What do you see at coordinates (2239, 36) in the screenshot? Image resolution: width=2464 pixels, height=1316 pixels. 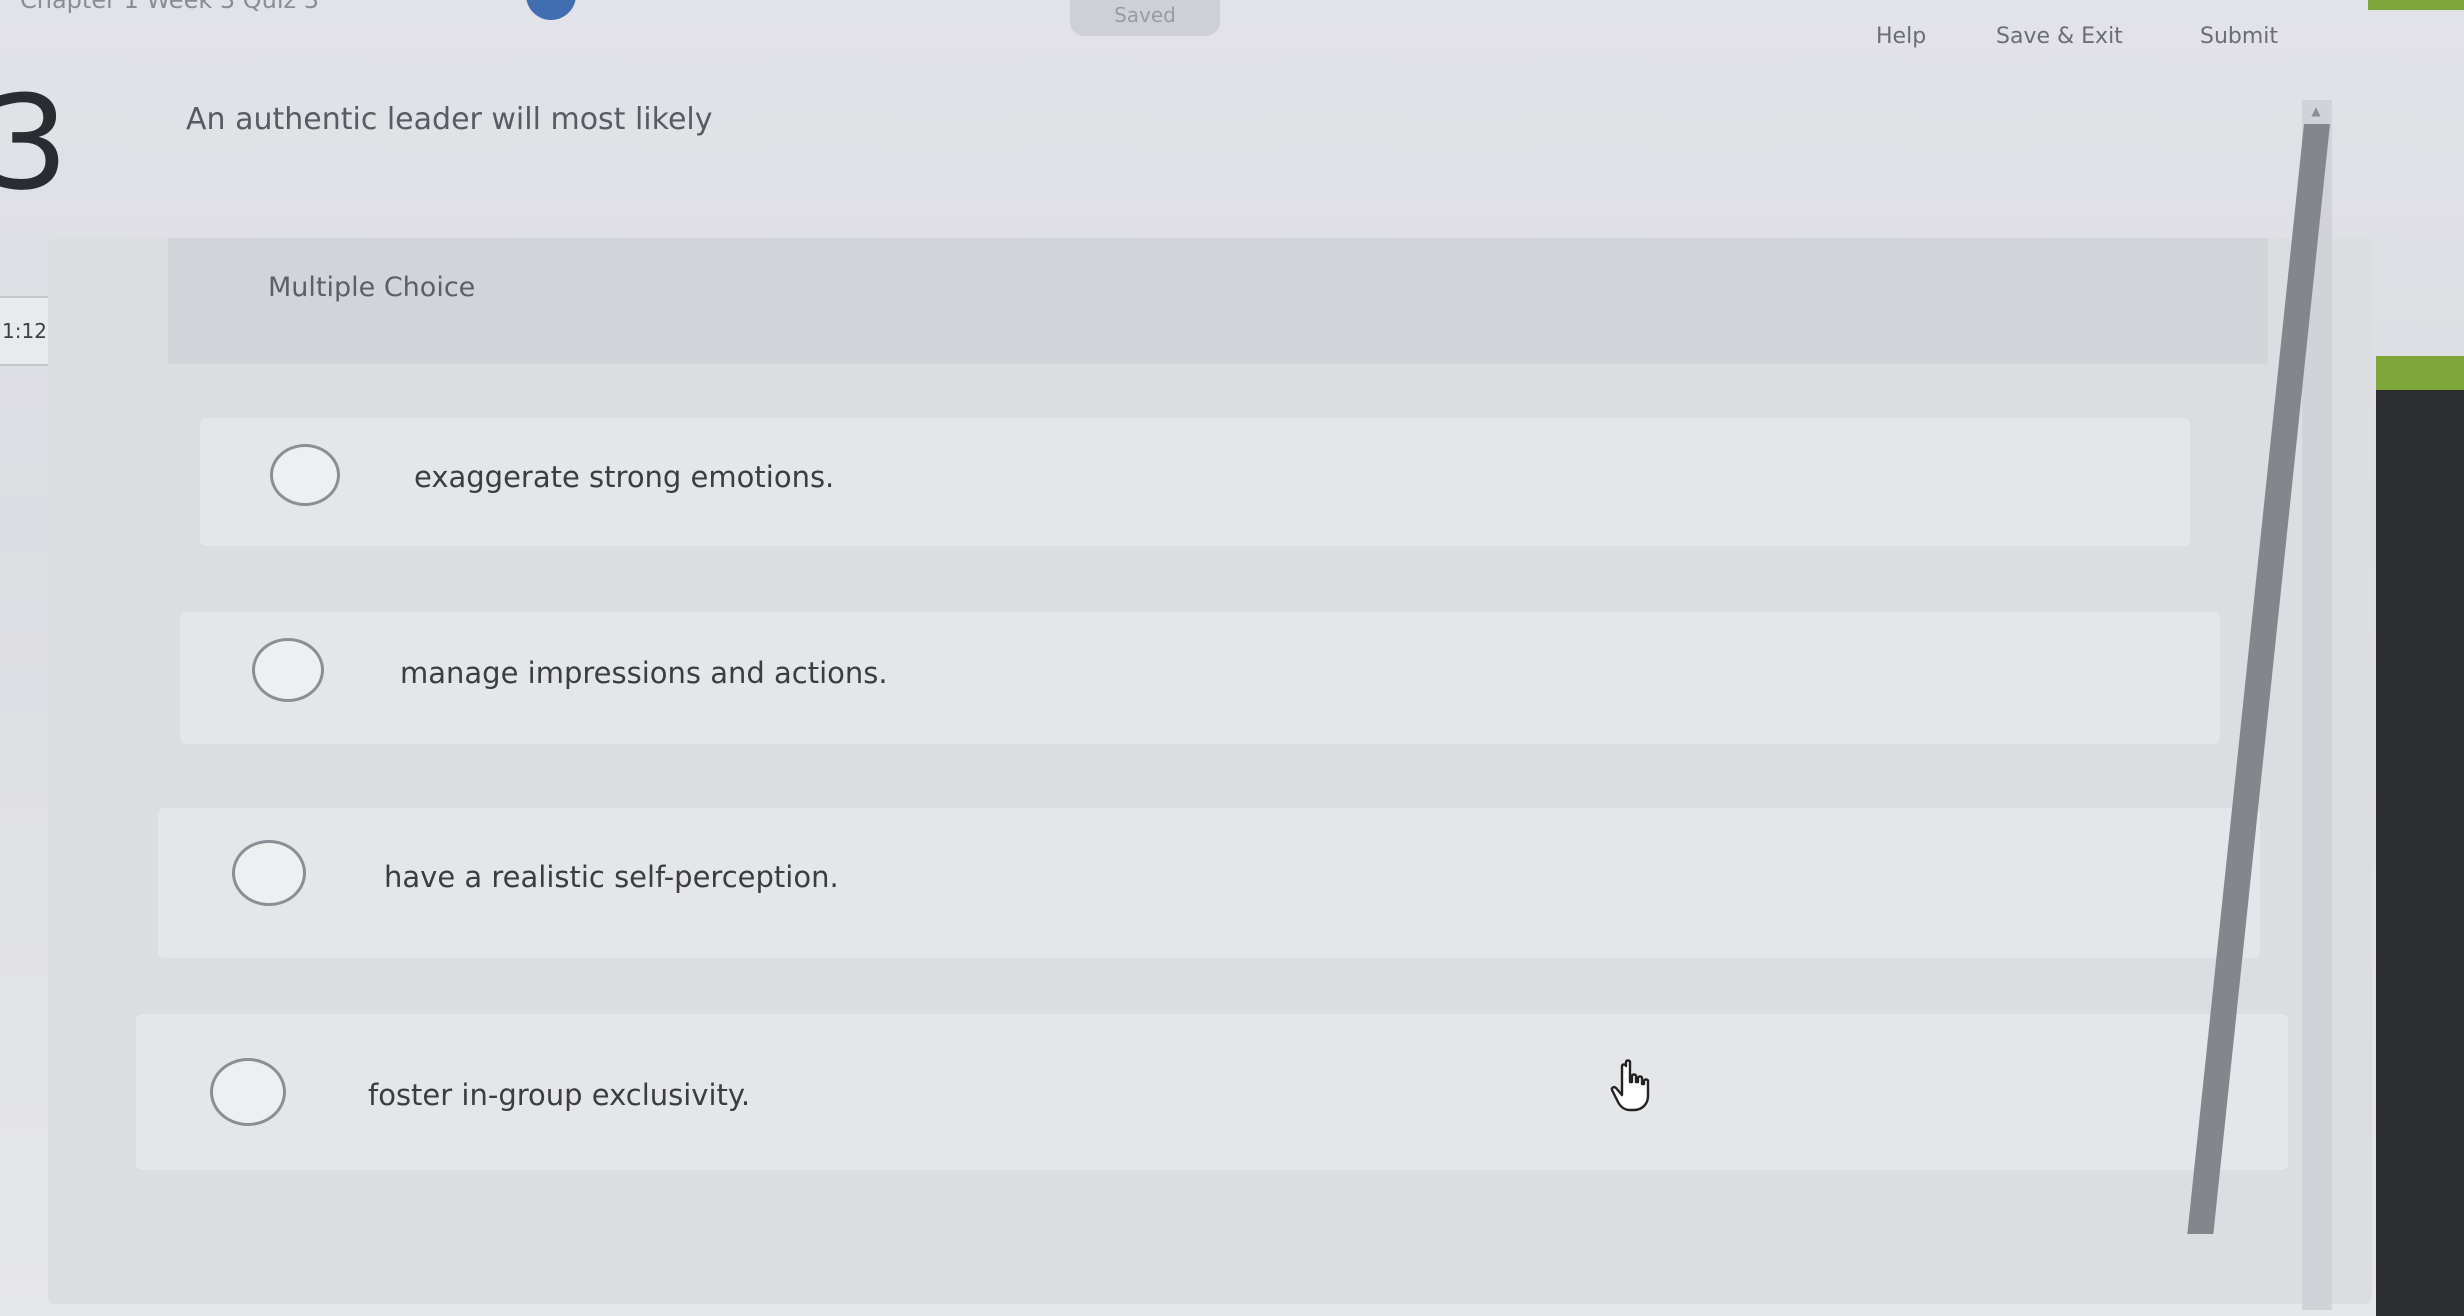 I see `submit-link: Submit` at bounding box center [2239, 36].